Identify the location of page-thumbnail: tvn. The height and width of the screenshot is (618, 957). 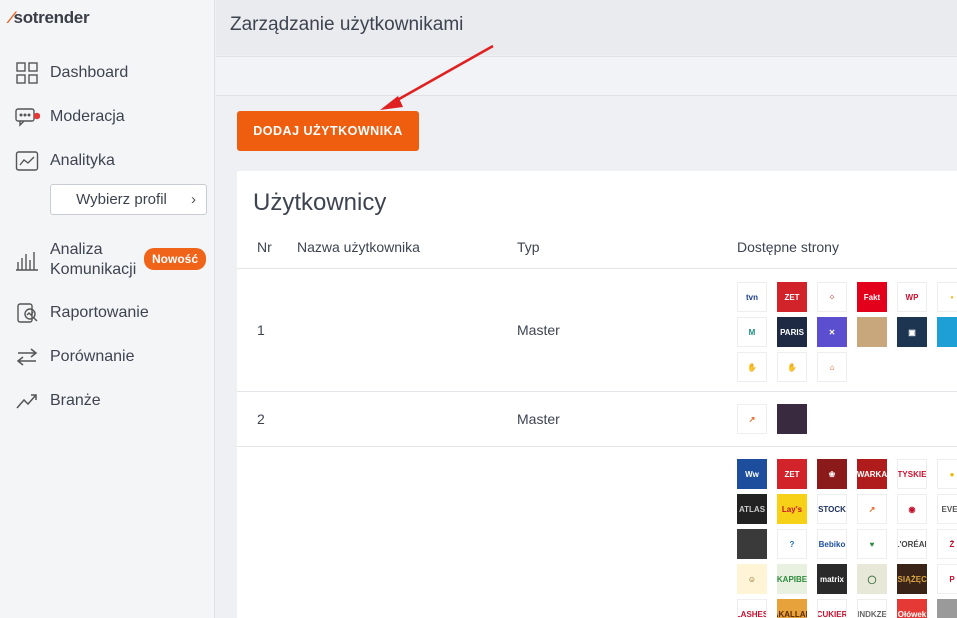
(752, 297).